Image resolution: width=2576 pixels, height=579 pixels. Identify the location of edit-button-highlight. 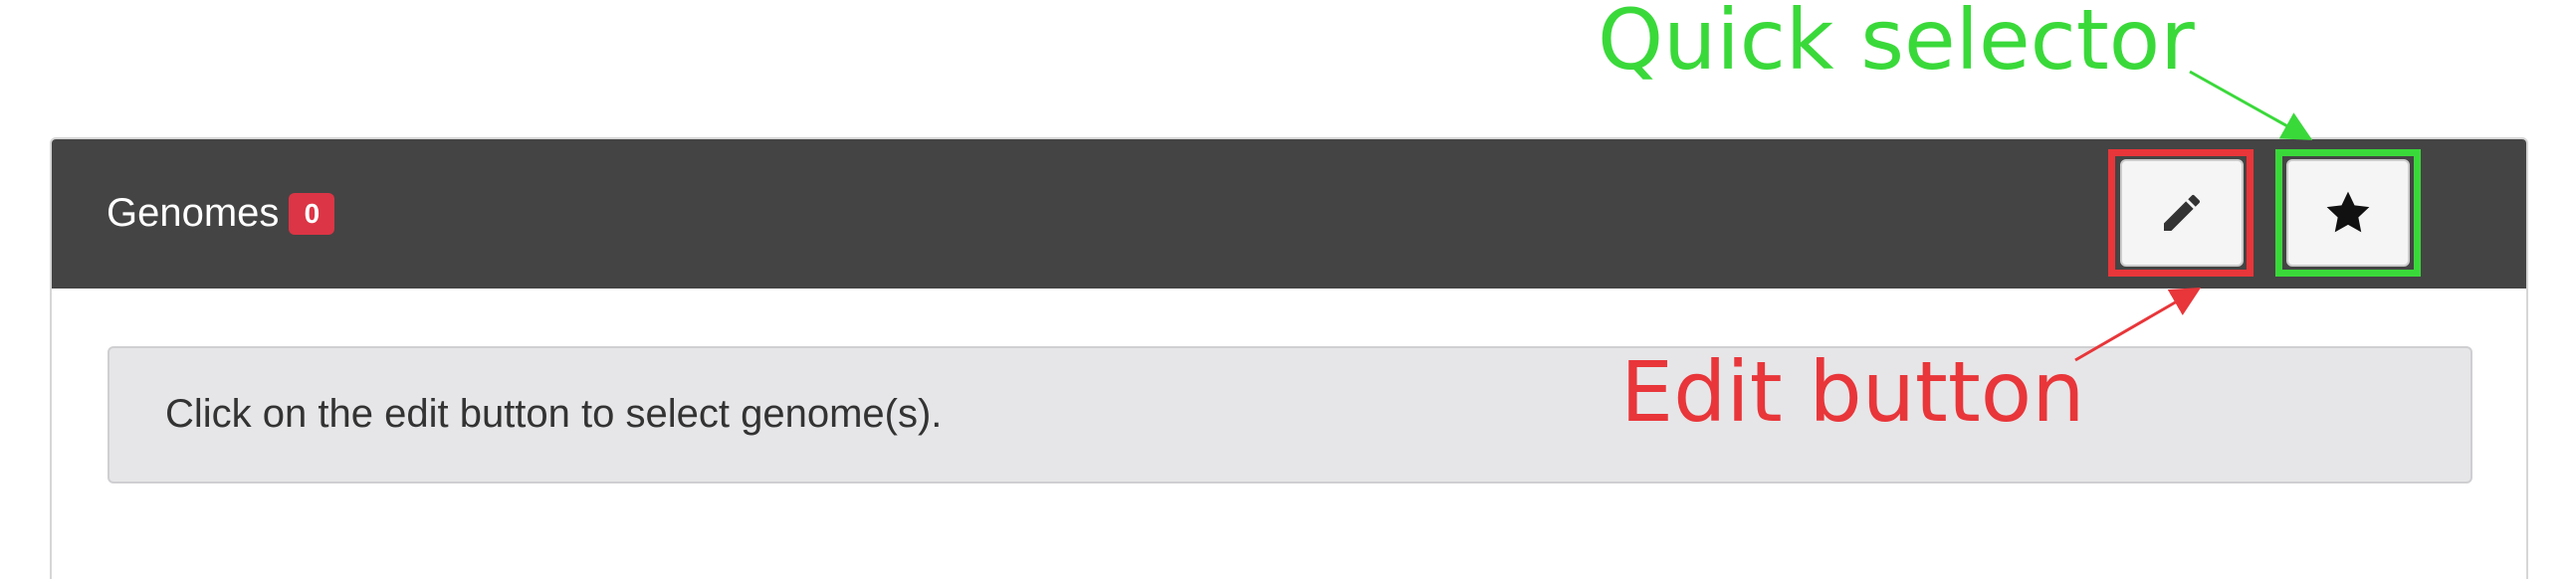
(2181, 213).